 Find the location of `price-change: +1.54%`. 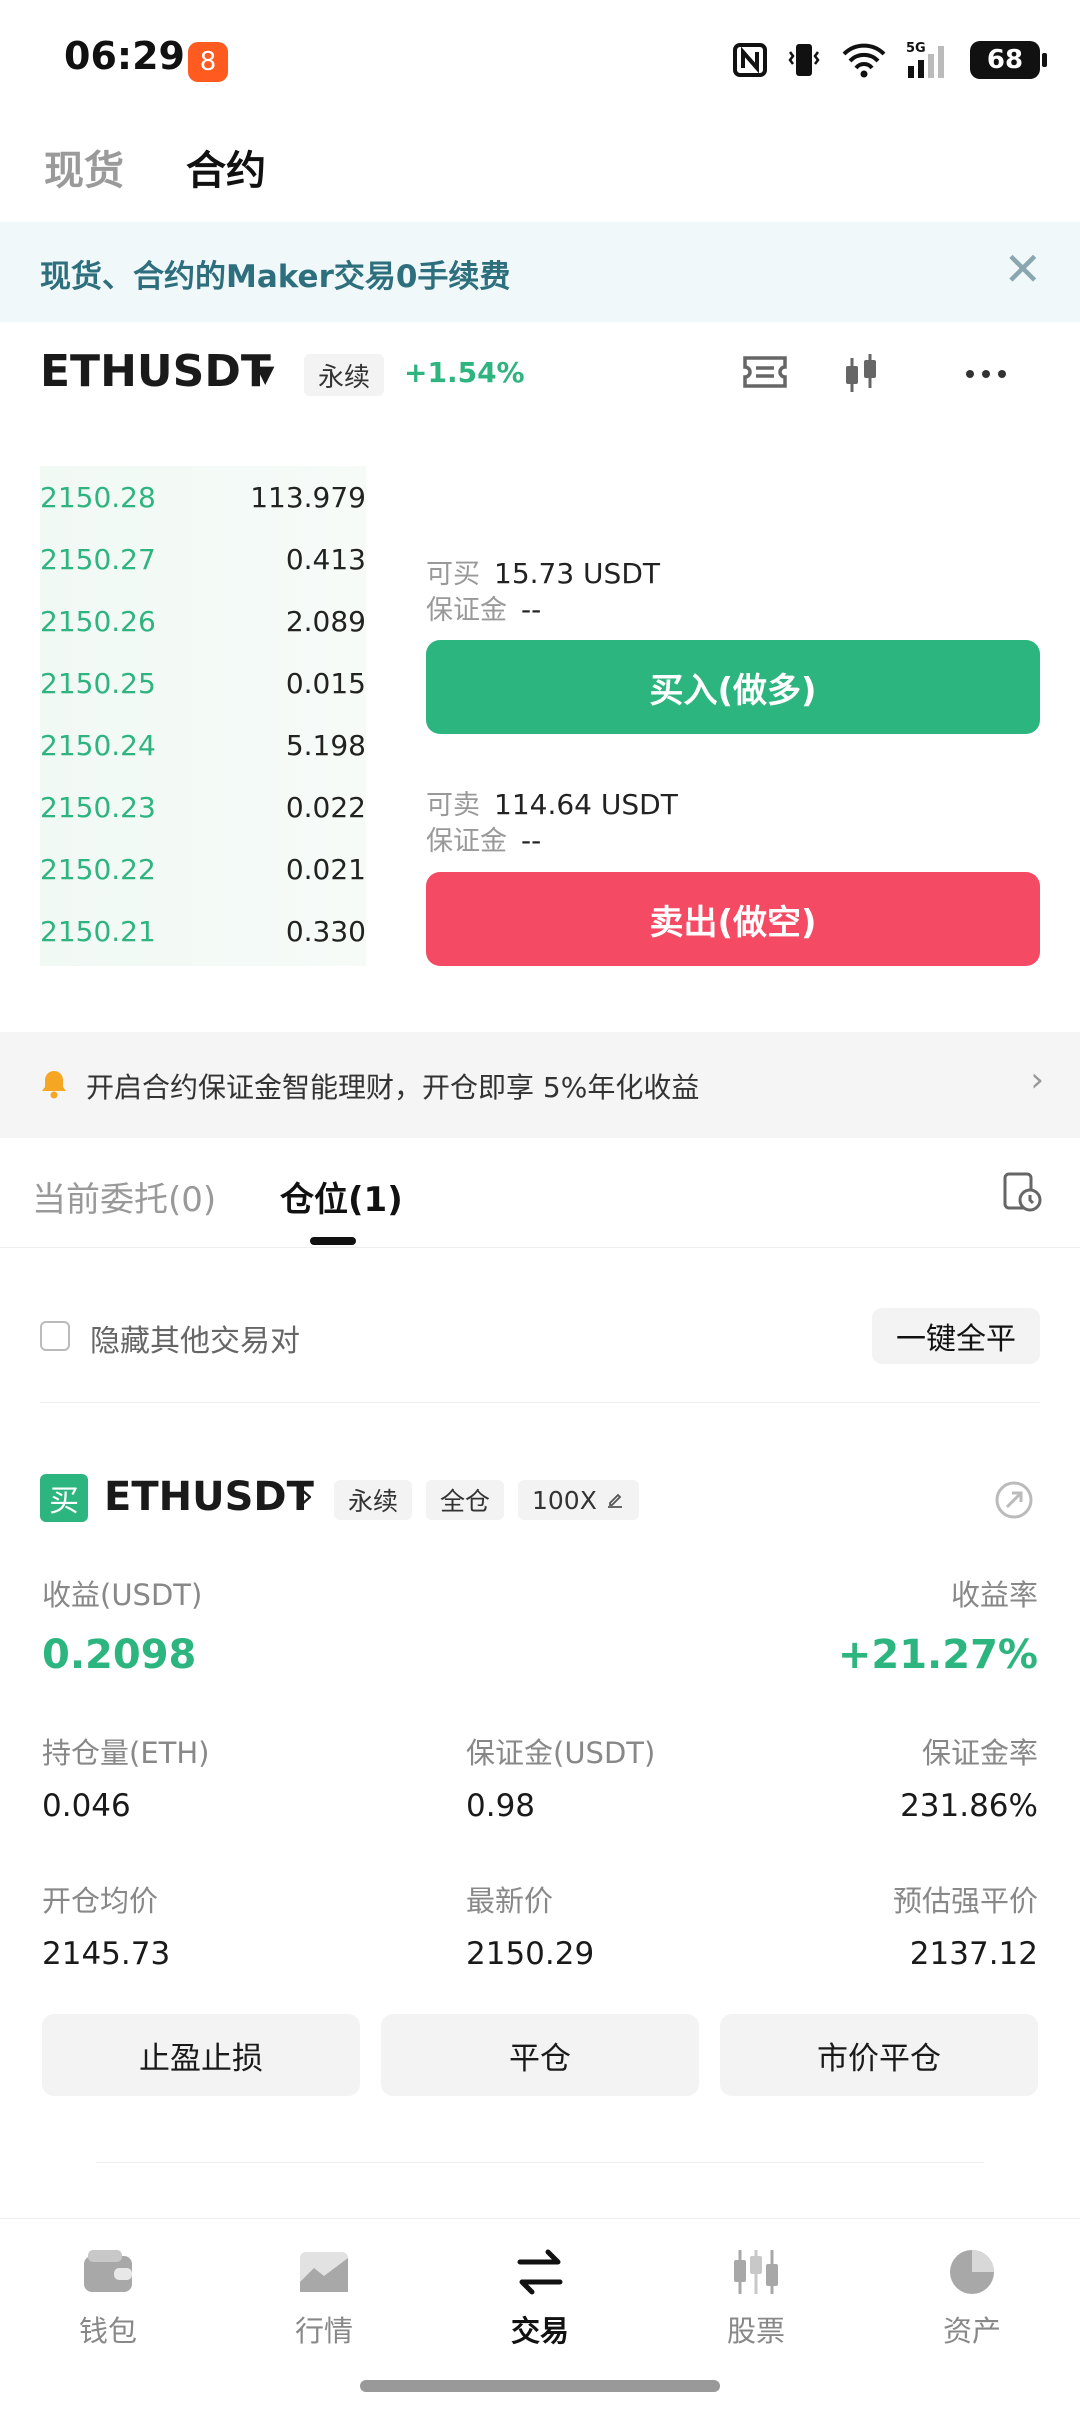

price-change: +1.54% is located at coordinates (464, 372).